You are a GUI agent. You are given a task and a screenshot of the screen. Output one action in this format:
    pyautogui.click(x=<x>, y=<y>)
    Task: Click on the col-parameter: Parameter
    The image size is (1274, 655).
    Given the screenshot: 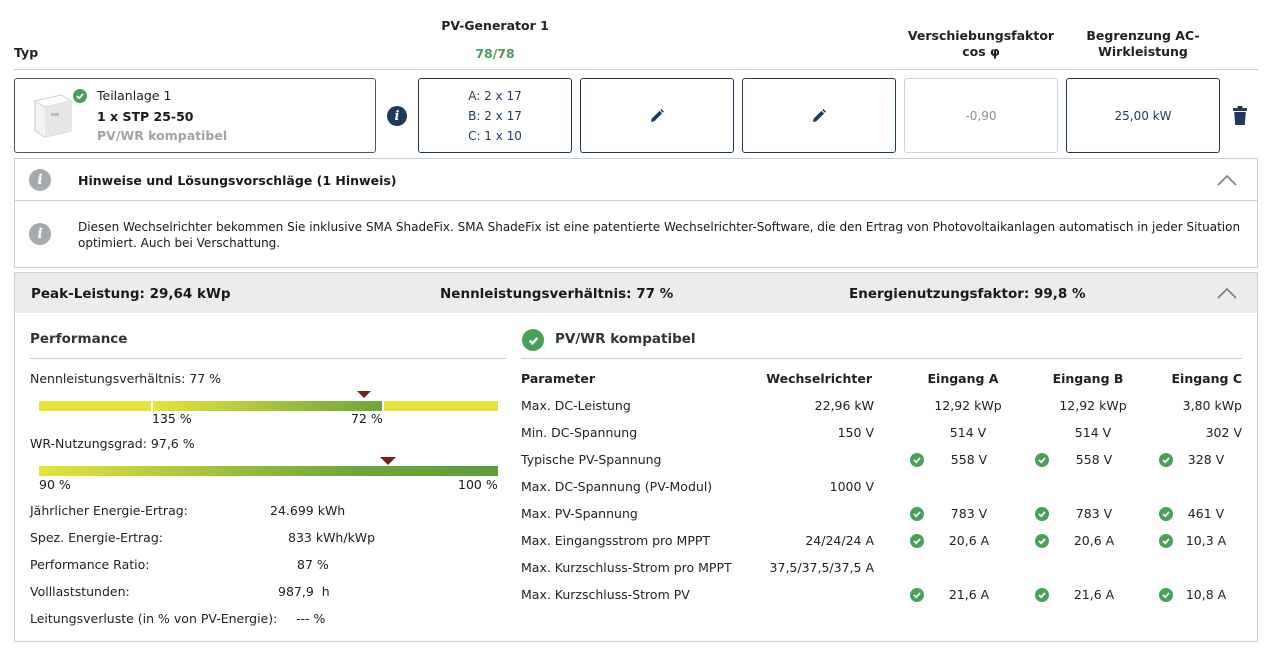 What is the action you would take?
    pyautogui.click(x=558, y=378)
    